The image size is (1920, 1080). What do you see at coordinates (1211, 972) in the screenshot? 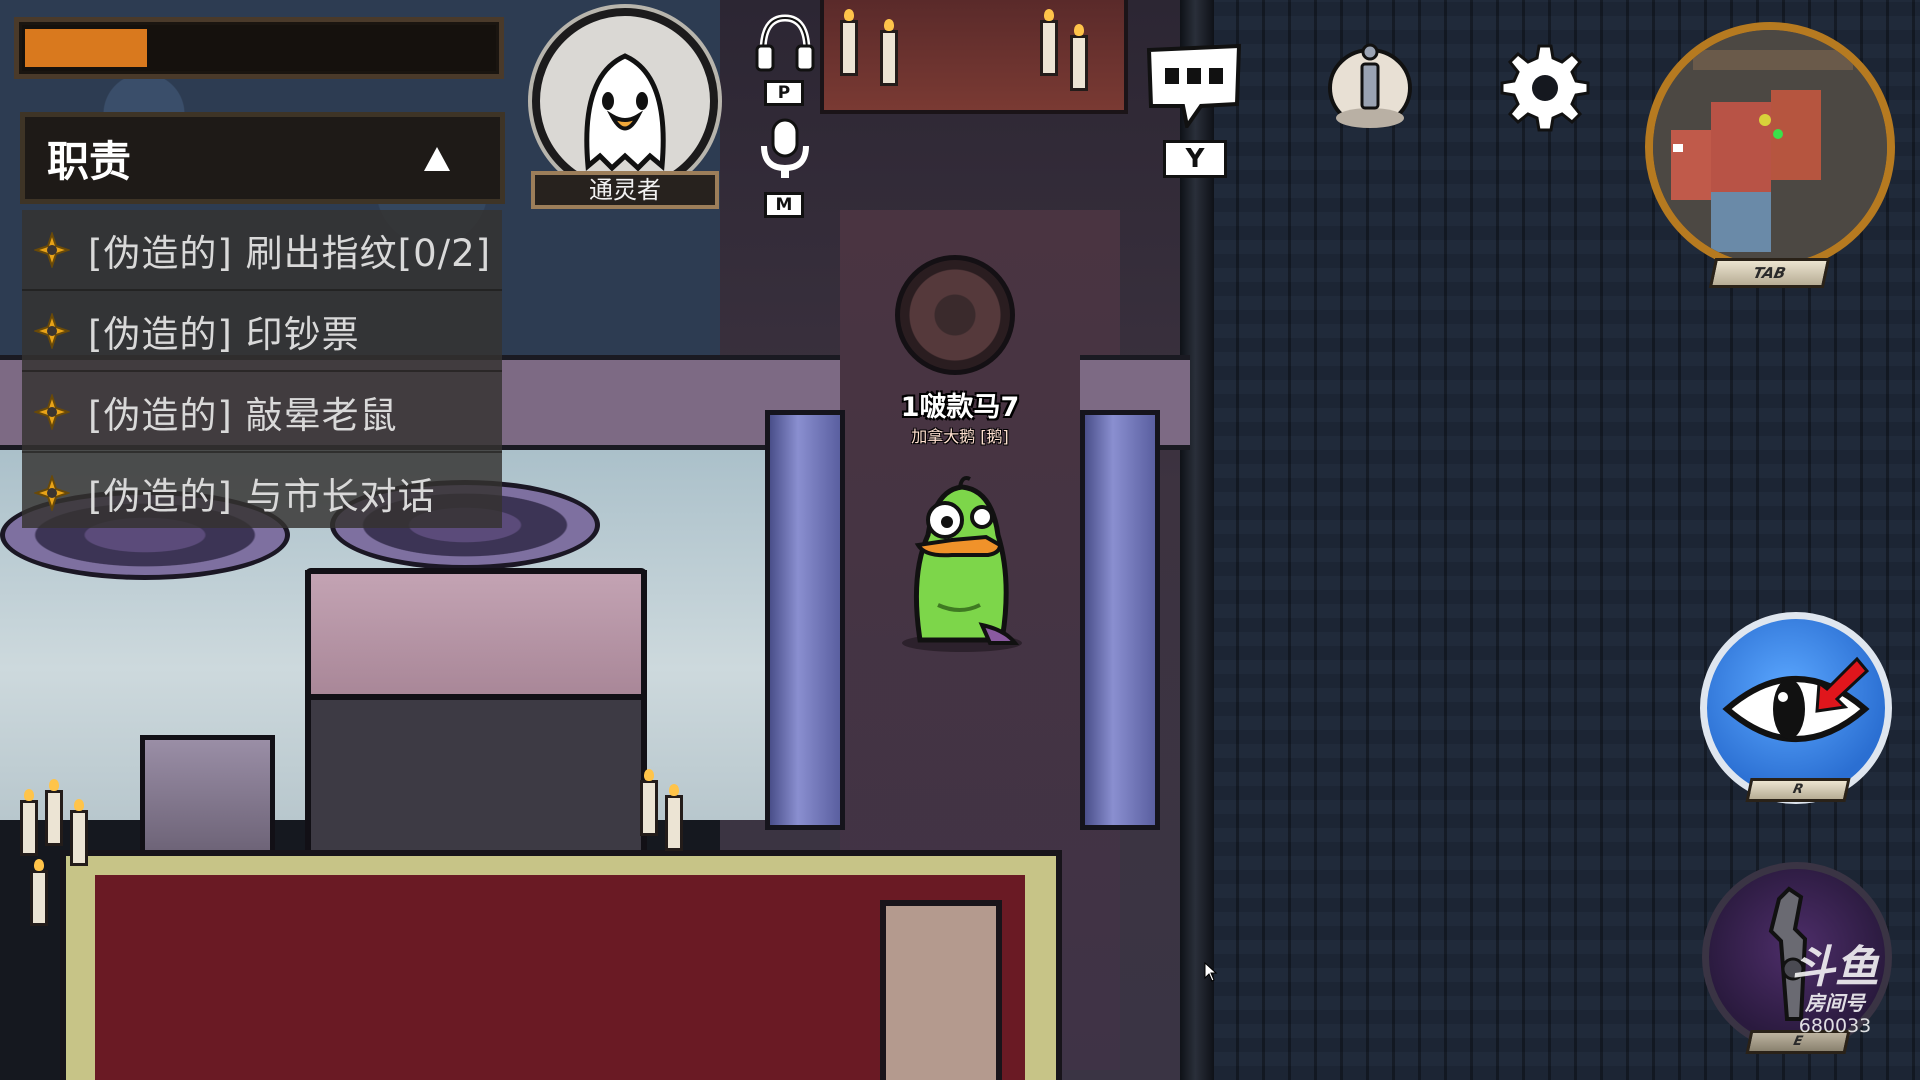
I see `mouse-cursor-icon` at bounding box center [1211, 972].